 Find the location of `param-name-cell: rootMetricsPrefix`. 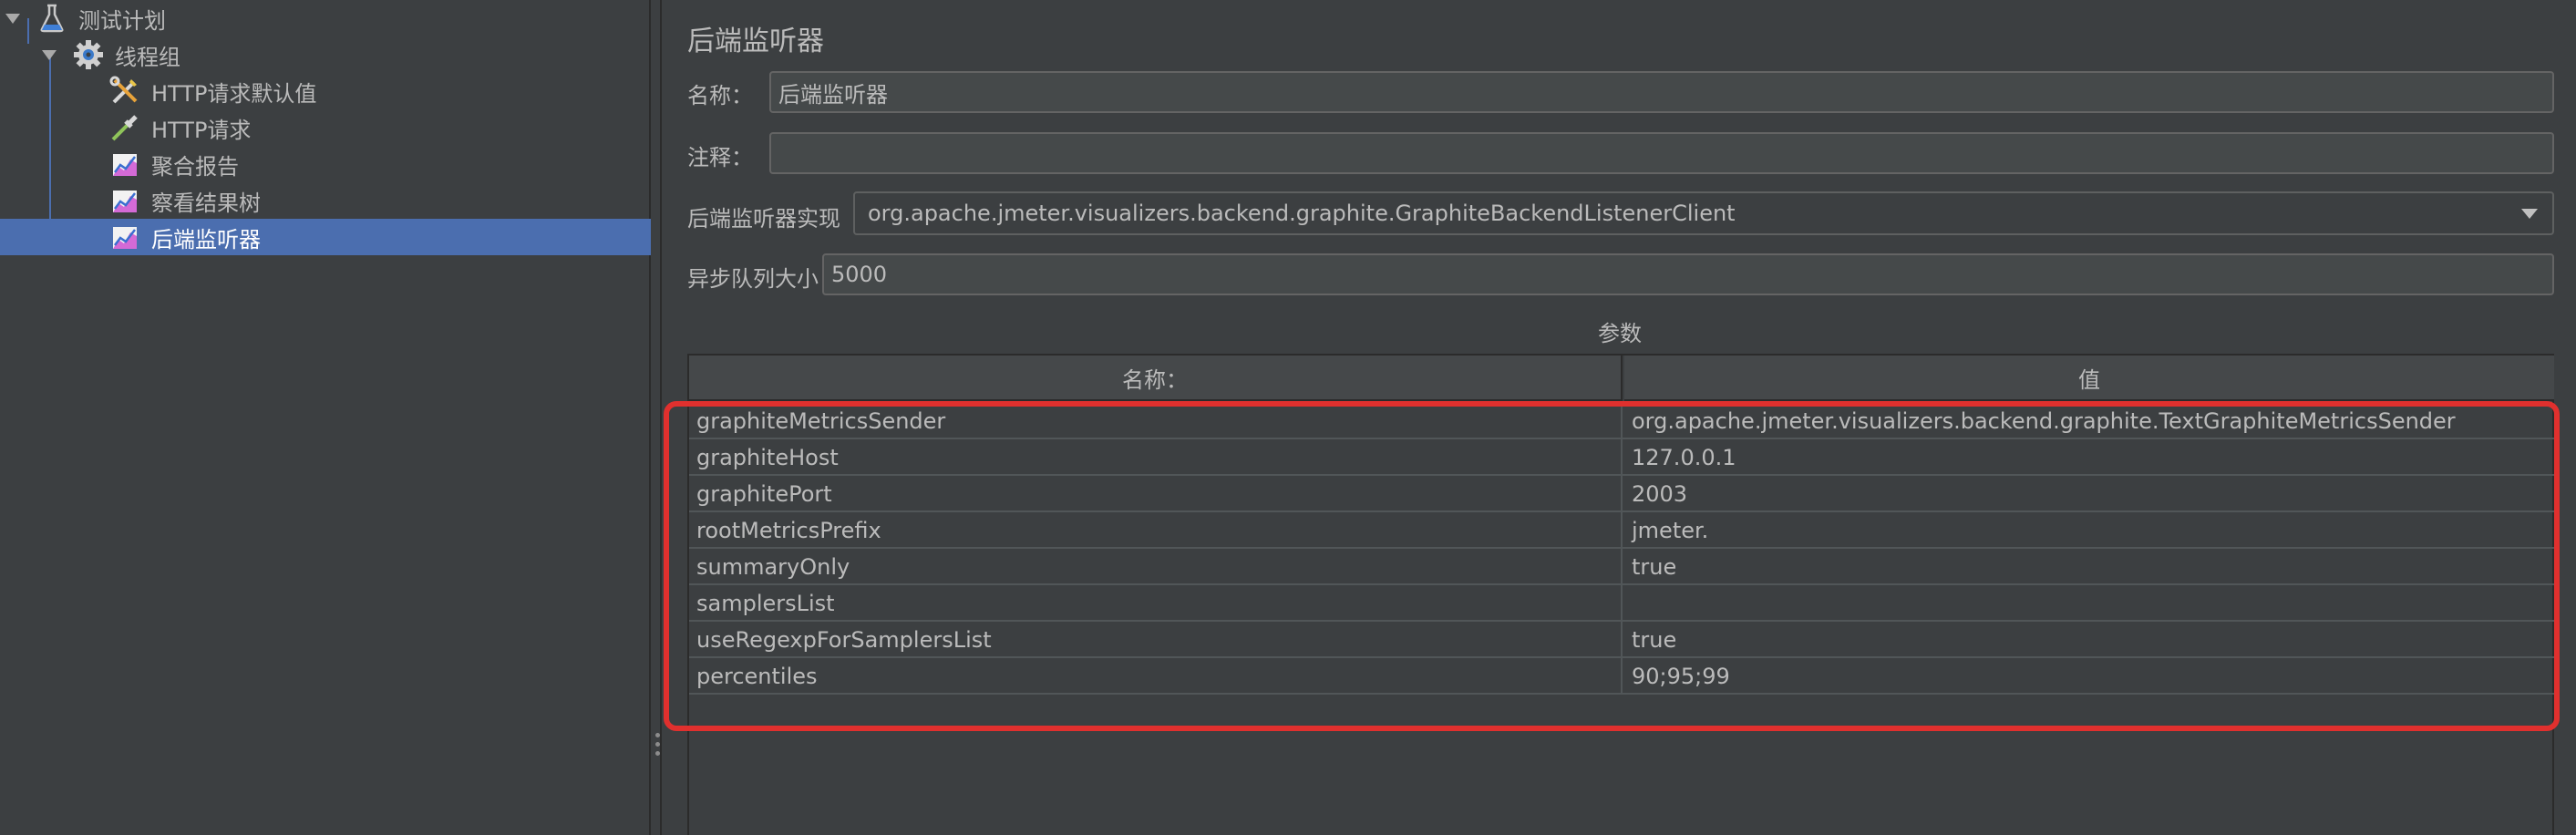

param-name-cell: rootMetricsPrefix is located at coordinates (1156, 530).